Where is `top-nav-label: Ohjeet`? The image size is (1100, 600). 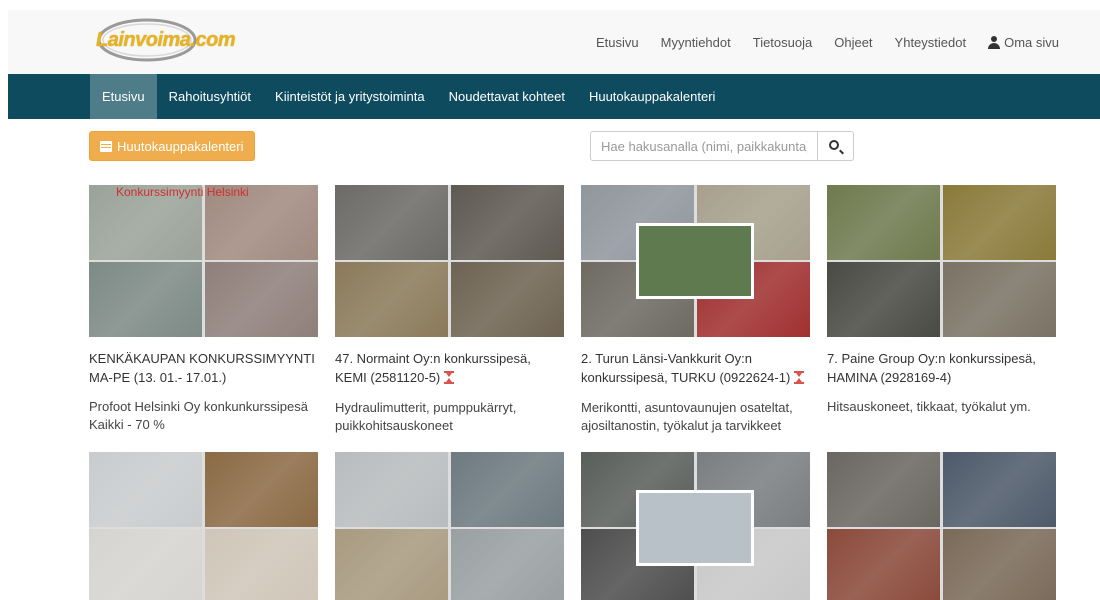 top-nav-label: Ohjeet is located at coordinates (853, 42).